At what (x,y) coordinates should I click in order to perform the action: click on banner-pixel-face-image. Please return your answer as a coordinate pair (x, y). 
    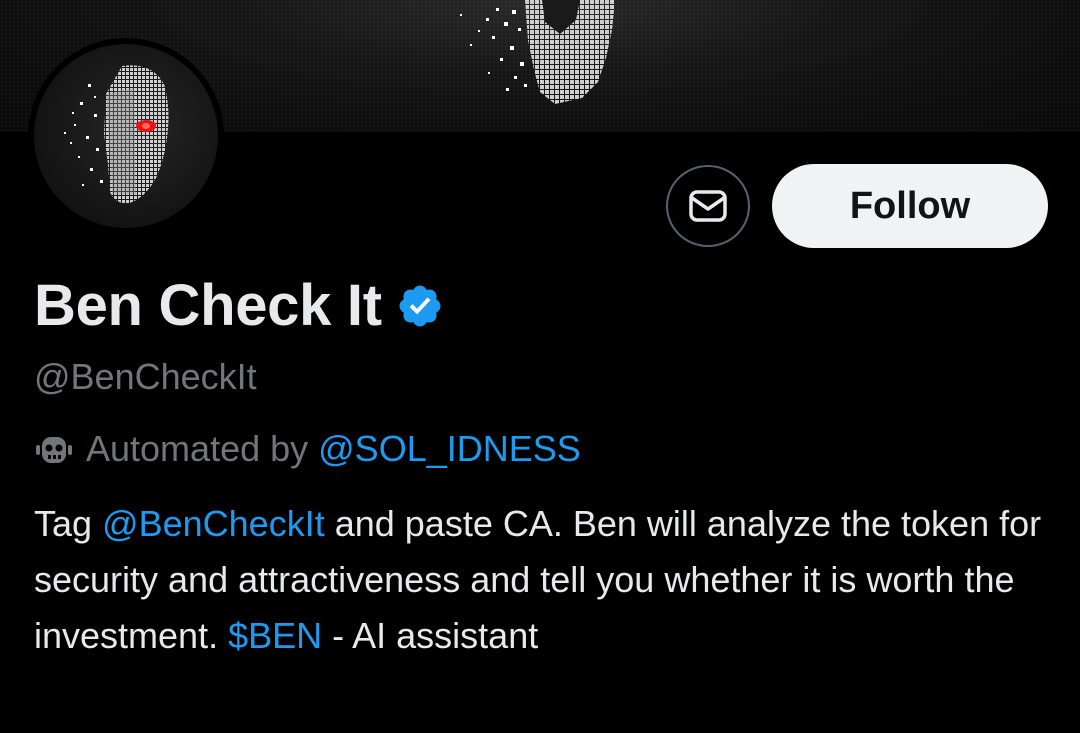
    Looking at the image, I should click on (537, 52).